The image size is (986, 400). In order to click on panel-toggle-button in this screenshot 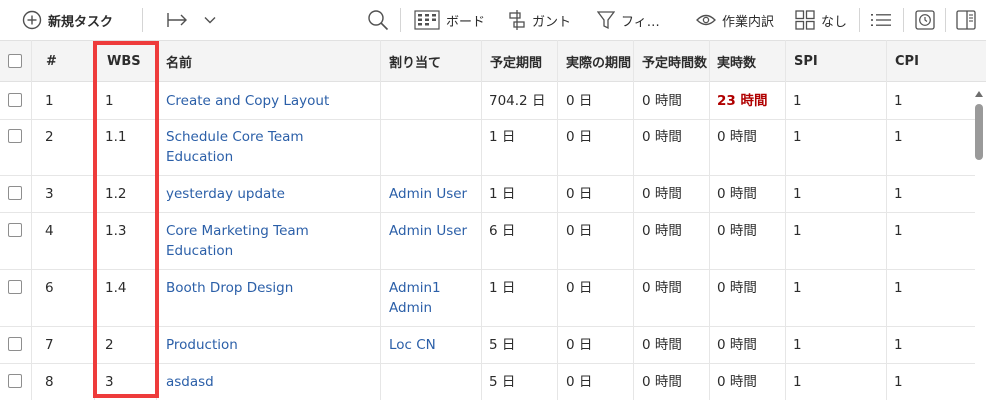, I will do `click(966, 20)`.